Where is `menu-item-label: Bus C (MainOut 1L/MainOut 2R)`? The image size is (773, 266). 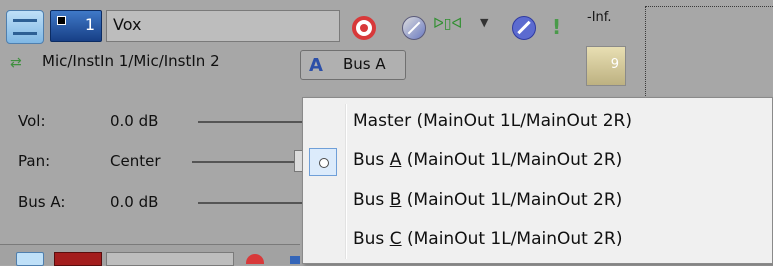 menu-item-label: Bus C (MainOut 1L/MainOut 2R) is located at coordinates (488, 239).